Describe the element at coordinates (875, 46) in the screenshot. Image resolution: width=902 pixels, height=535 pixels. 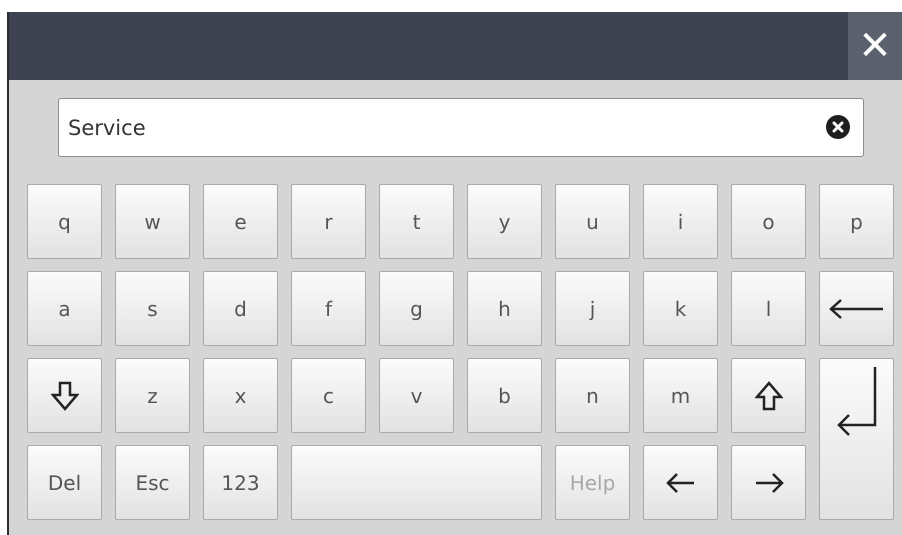
I see `close-button: ✕` at that location.